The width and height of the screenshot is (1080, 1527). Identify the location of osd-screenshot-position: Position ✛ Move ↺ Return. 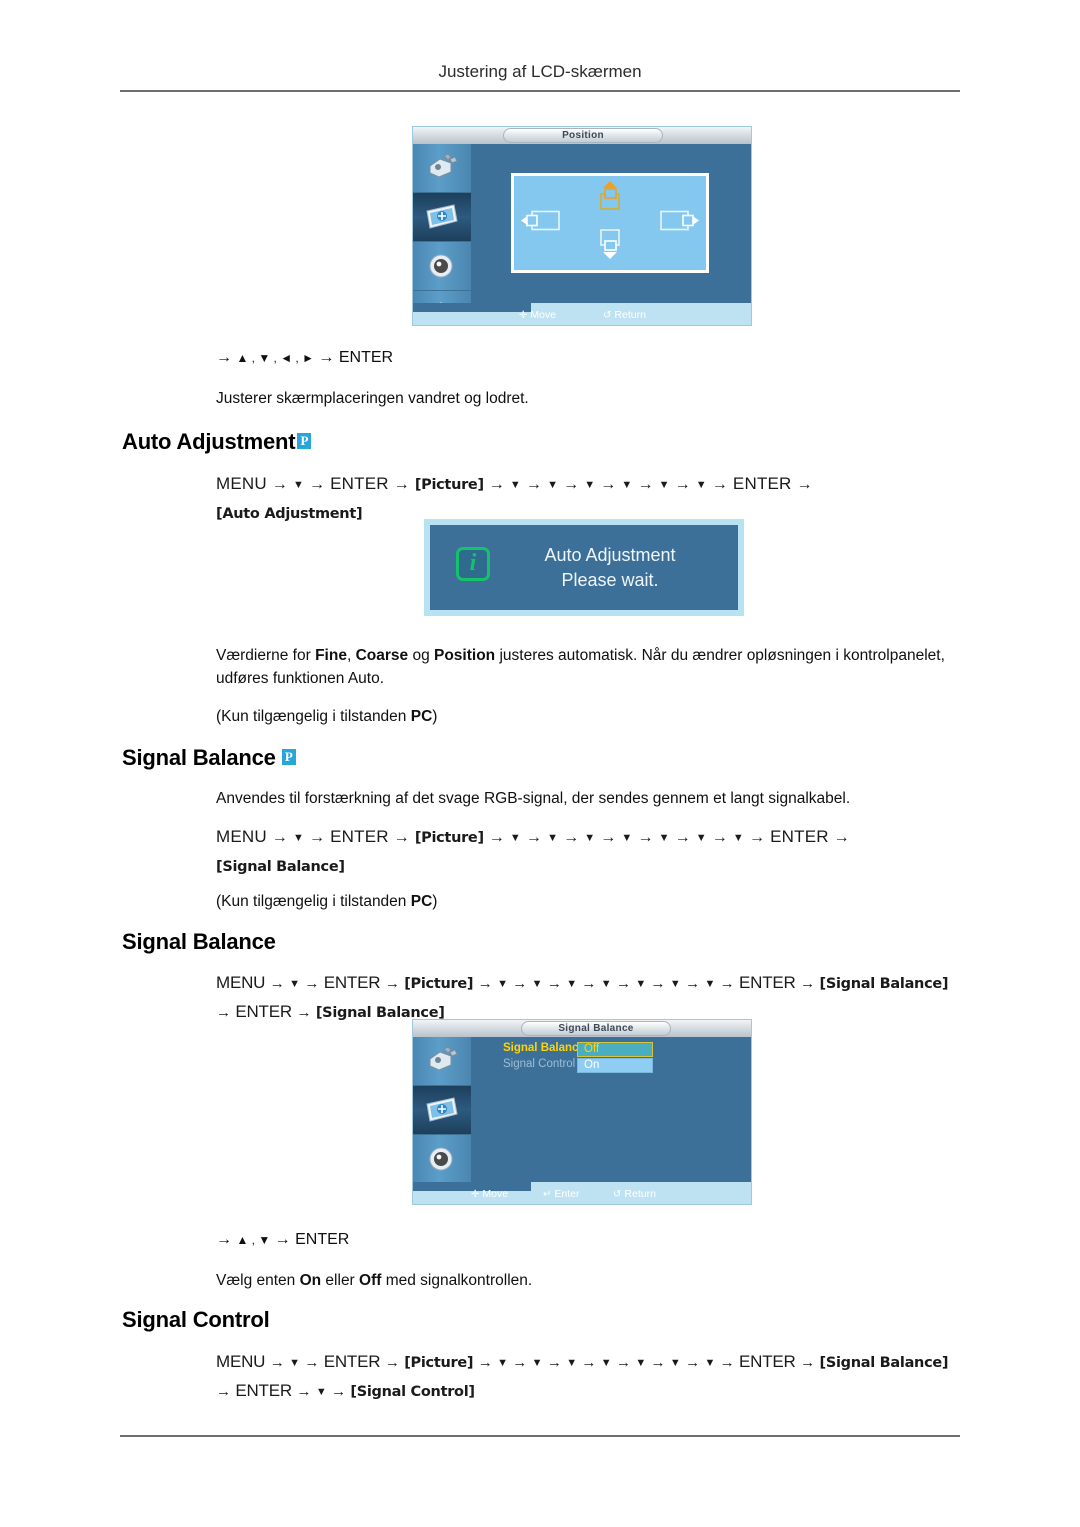
(582, 226).